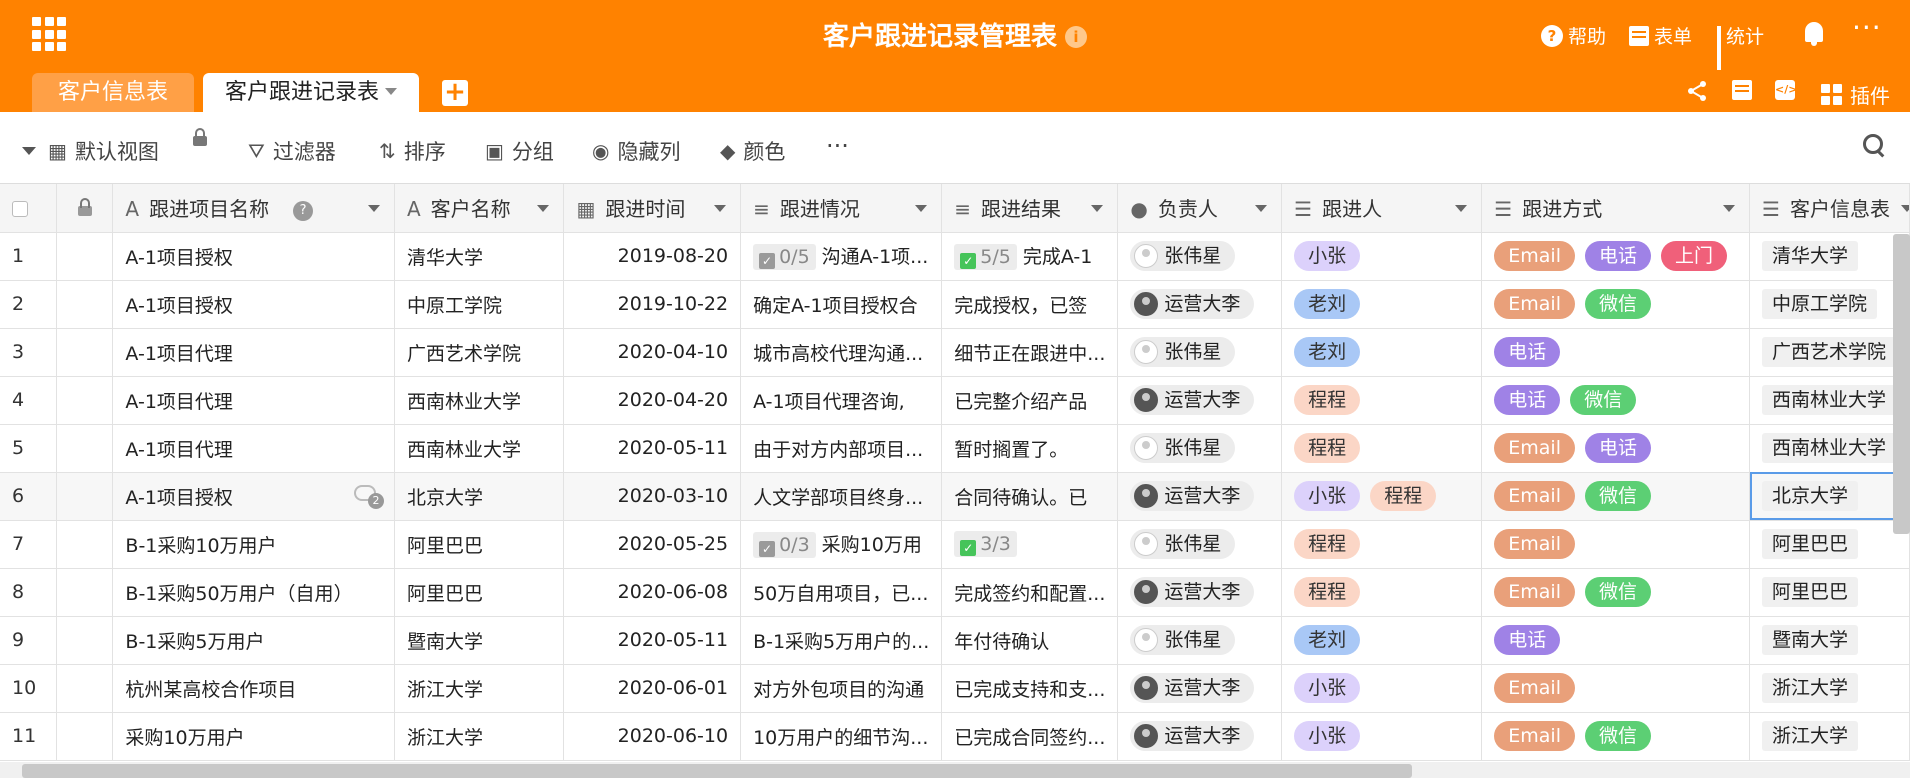 This screenshot has height=778, width=1910. Describe the element at coordinates (1030, 304) in the screenshot. I see `result-cell: 完成授权，已签` at that location.